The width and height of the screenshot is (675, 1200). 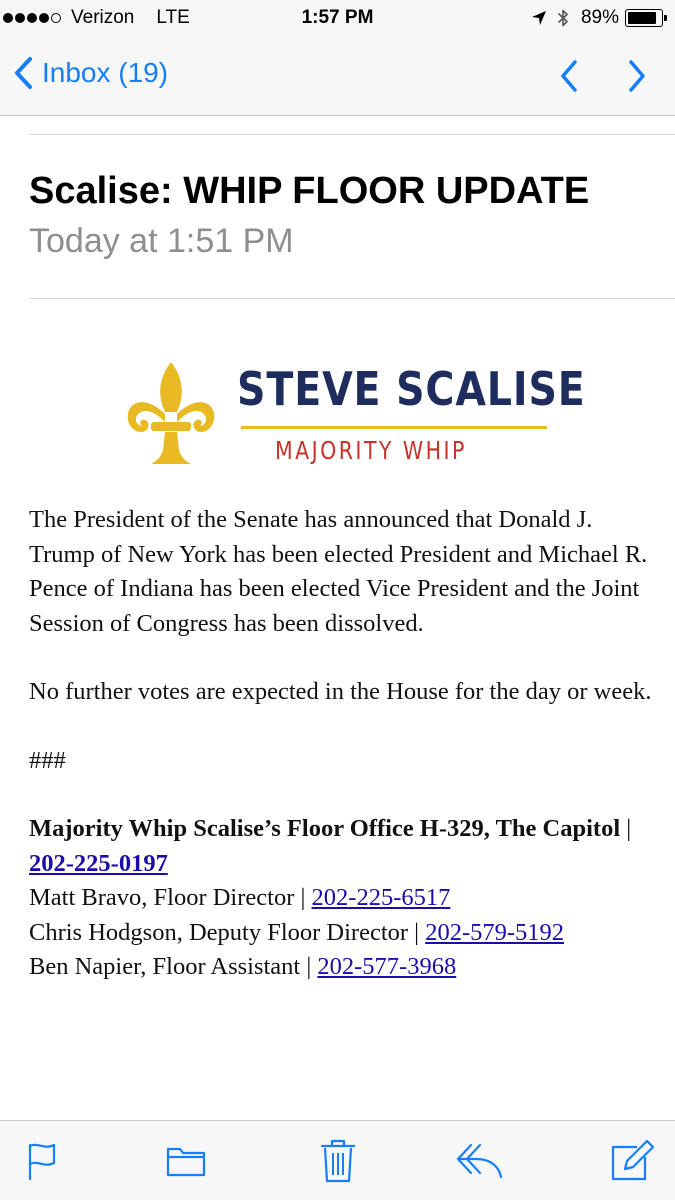 I want to click on message-date: Today at 1:51 PM, so click(x=161, y=241).